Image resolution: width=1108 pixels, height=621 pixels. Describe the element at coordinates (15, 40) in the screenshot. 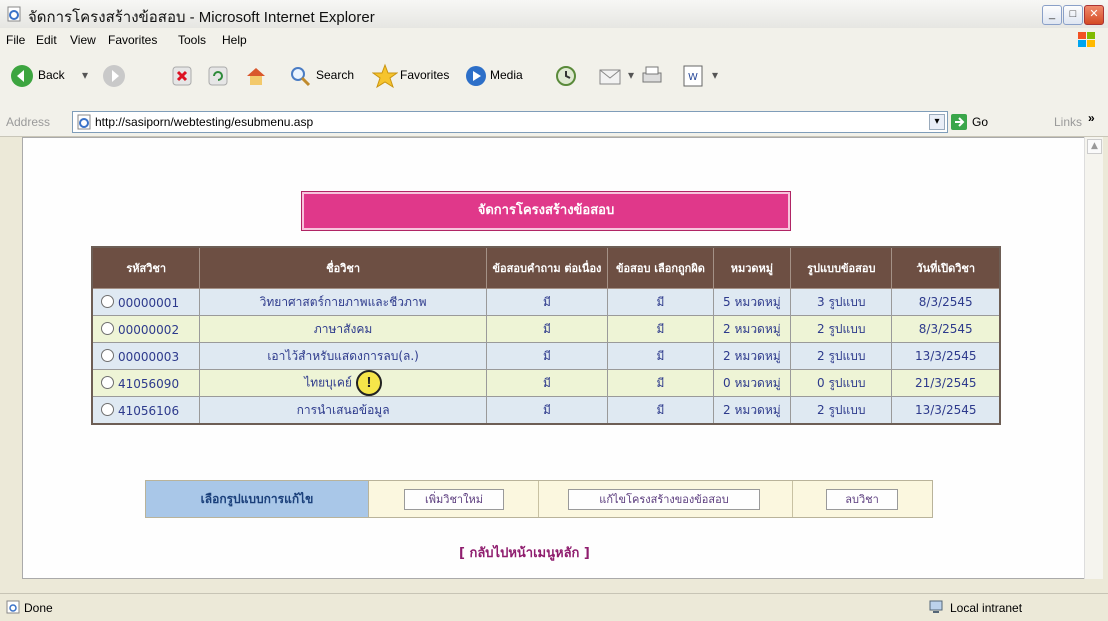

I see `menu-file: File` at that location.